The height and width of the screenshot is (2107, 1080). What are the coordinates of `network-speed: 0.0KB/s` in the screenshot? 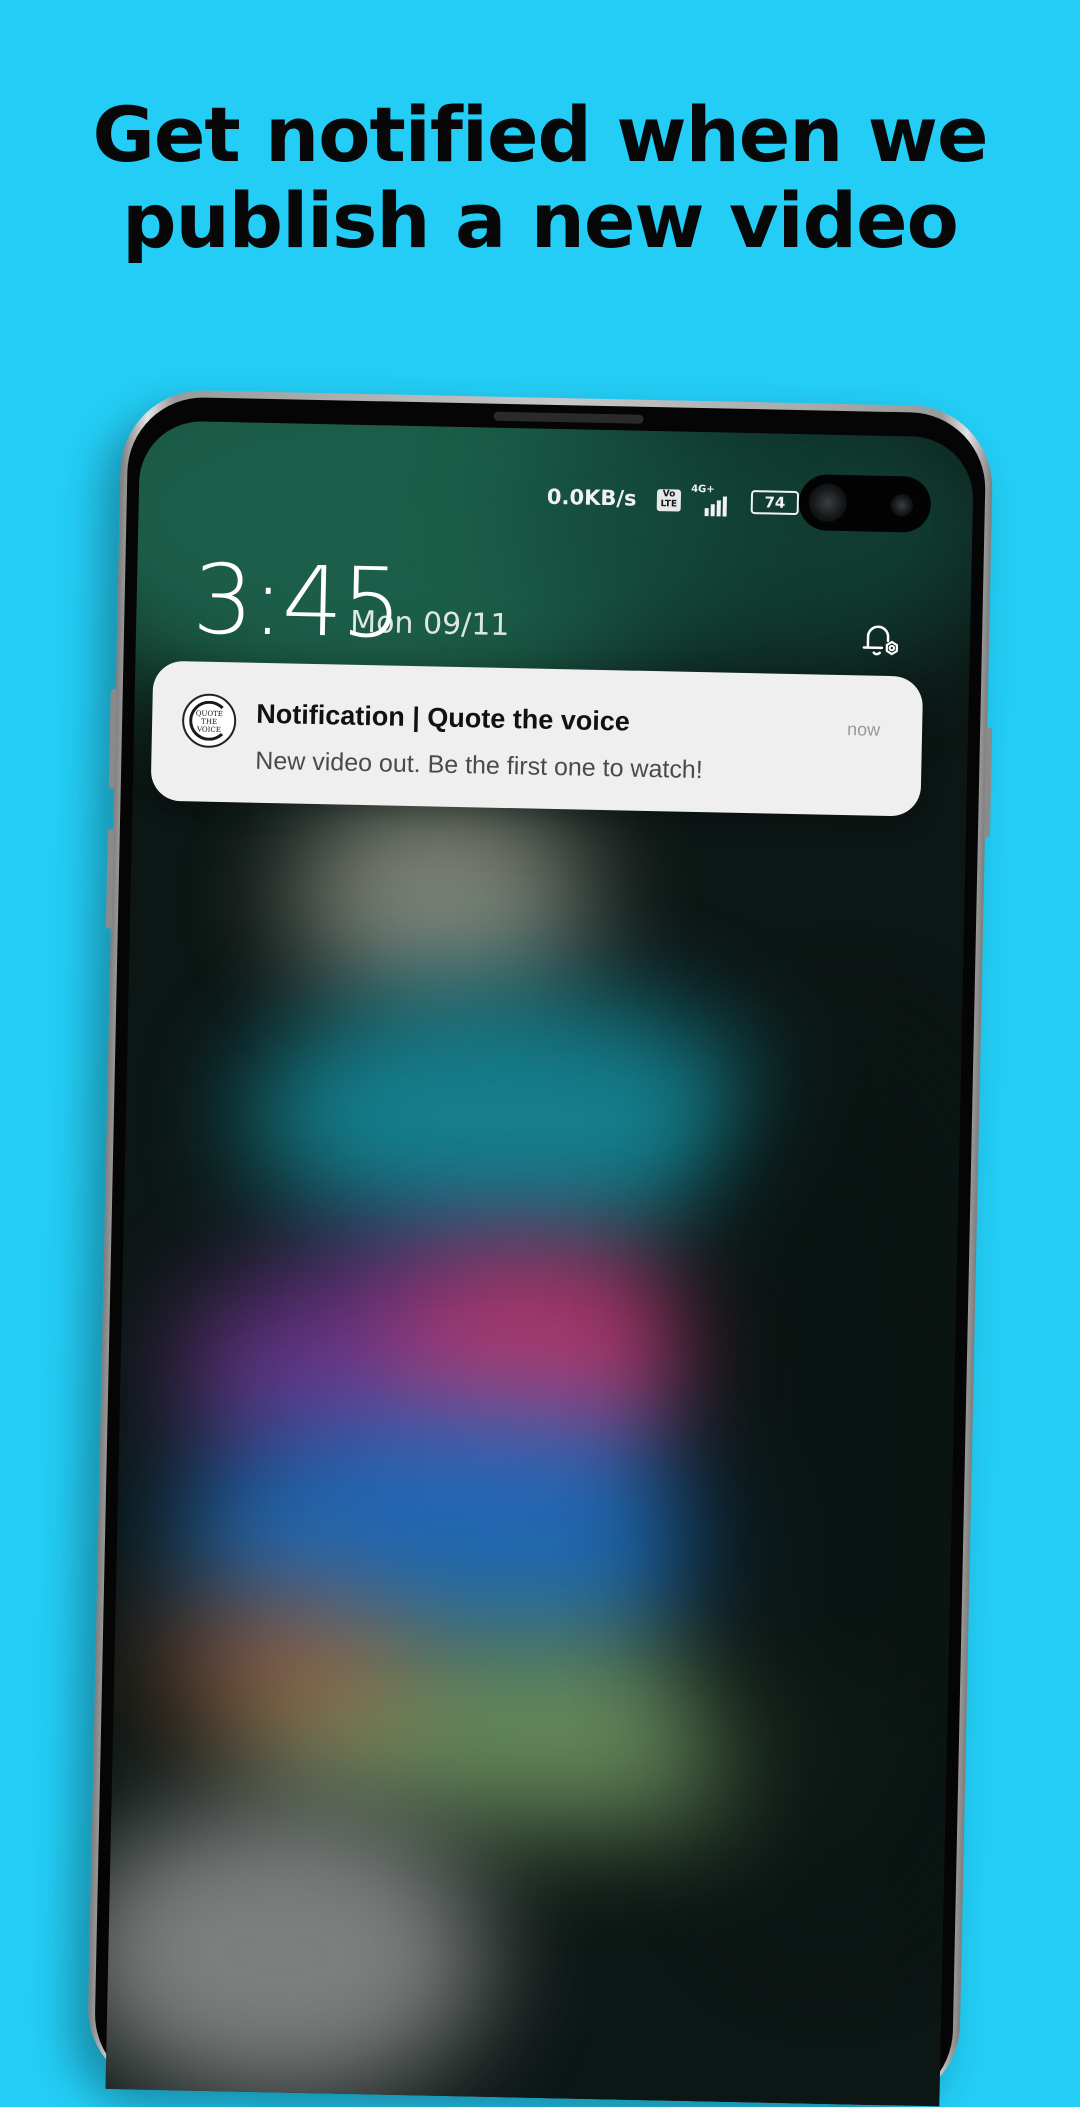 It's located at (591, 497).